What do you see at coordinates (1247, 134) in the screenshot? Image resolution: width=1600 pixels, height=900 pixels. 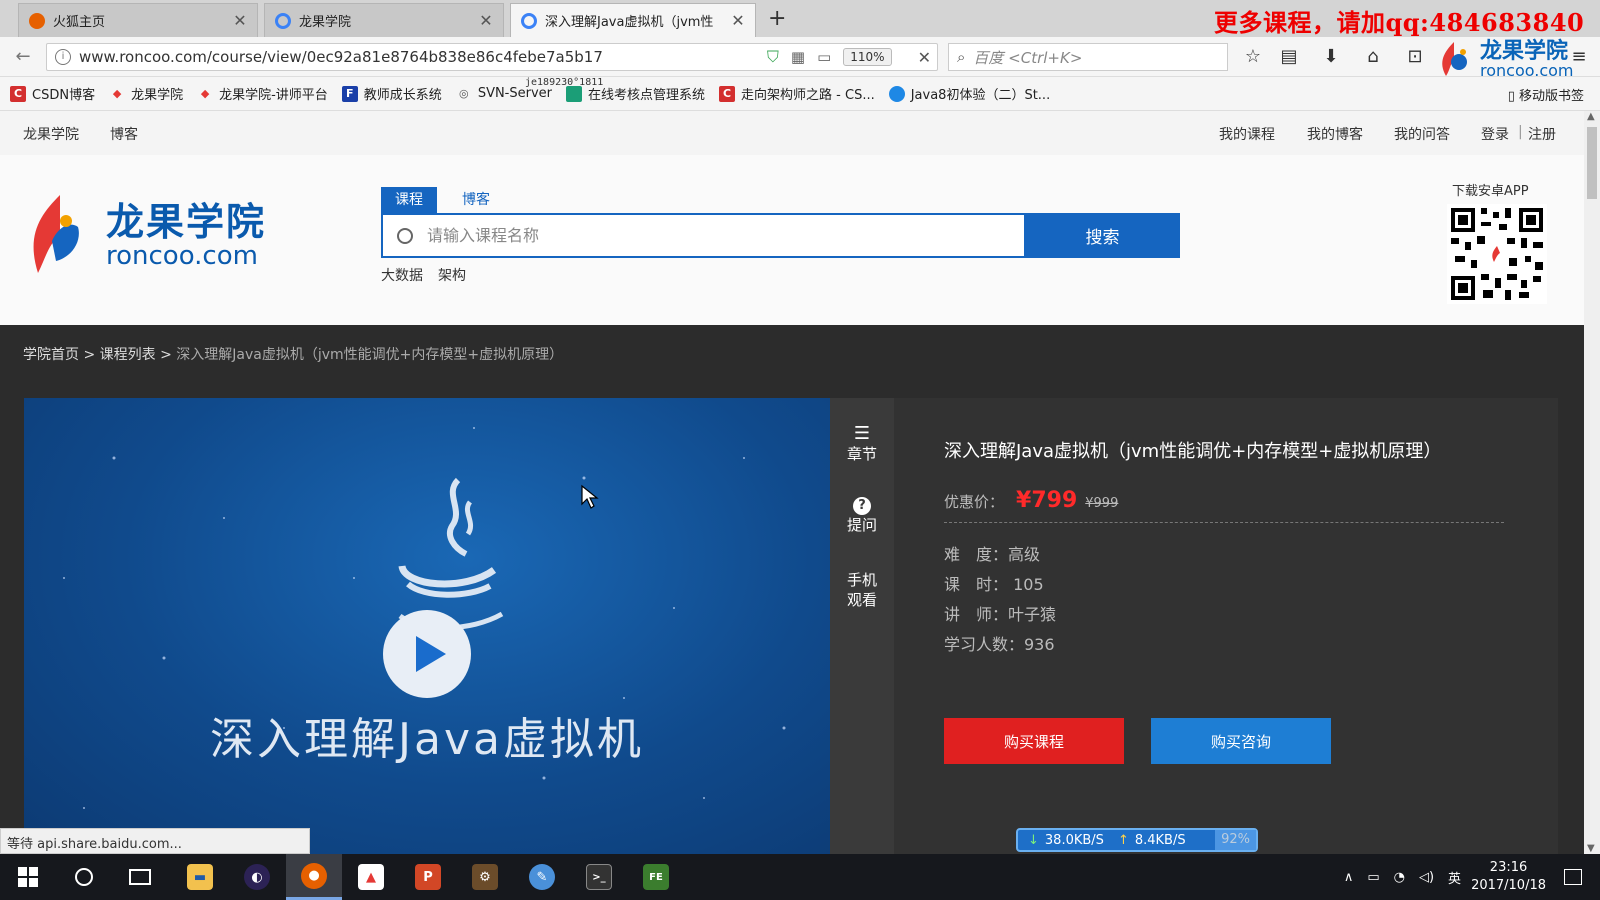 I see `nav-my-courses: 我的课程` at bounding box center [1247, 134].